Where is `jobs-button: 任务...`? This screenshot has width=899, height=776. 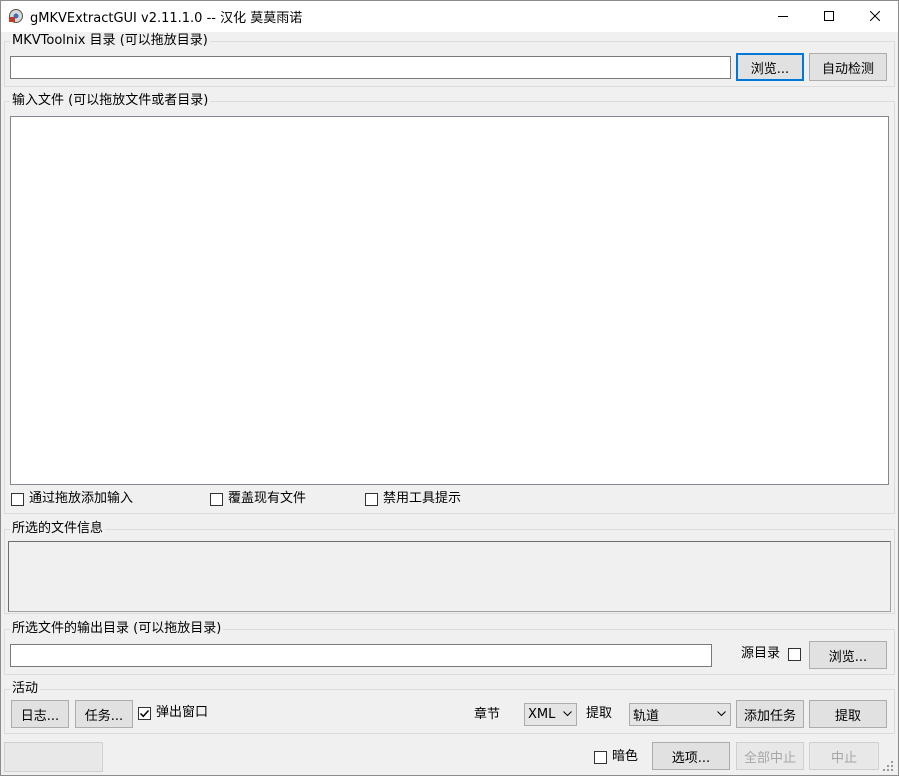 jobs-button: 任务... is located at coordinates (104, 714).